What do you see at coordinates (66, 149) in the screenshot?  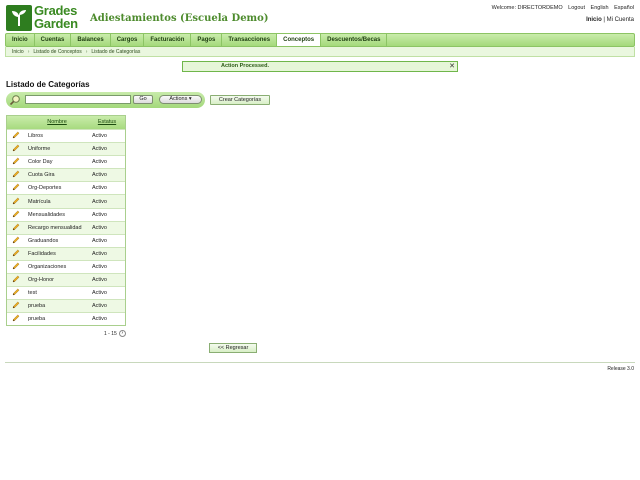 I see `table-row: Uniforme Activo` at bounding box center [66, 149].